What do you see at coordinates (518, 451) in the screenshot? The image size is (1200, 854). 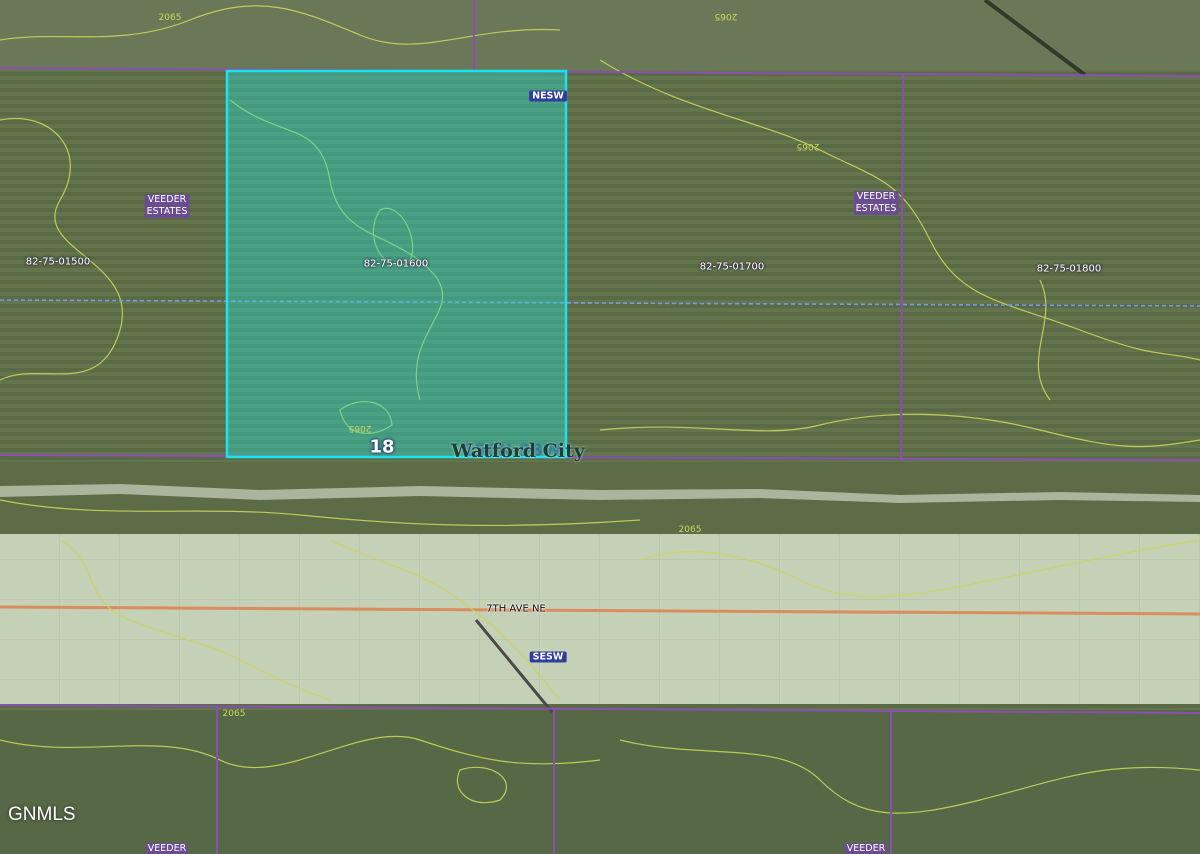 I see `city-label: Watford City` at bounding box center [518, 451].